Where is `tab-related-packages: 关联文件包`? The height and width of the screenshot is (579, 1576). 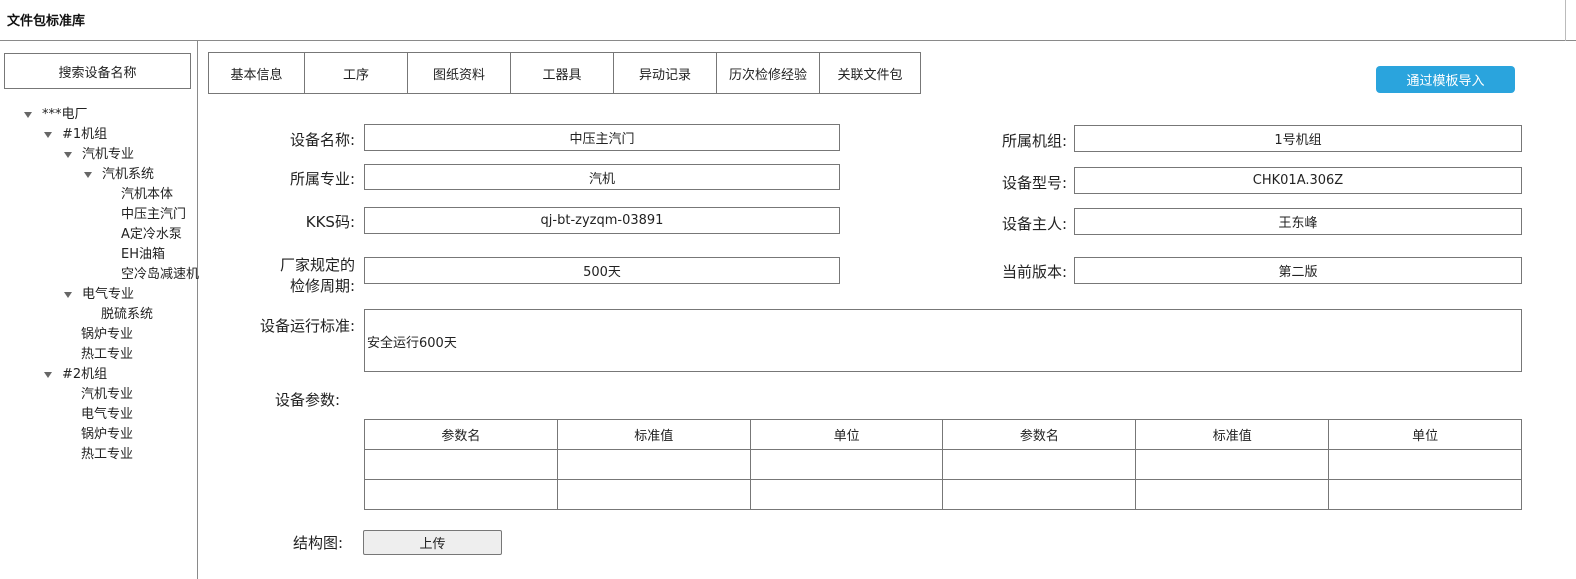
tab-related-packages: 关联文件包 is located at coordinates (870, 73).